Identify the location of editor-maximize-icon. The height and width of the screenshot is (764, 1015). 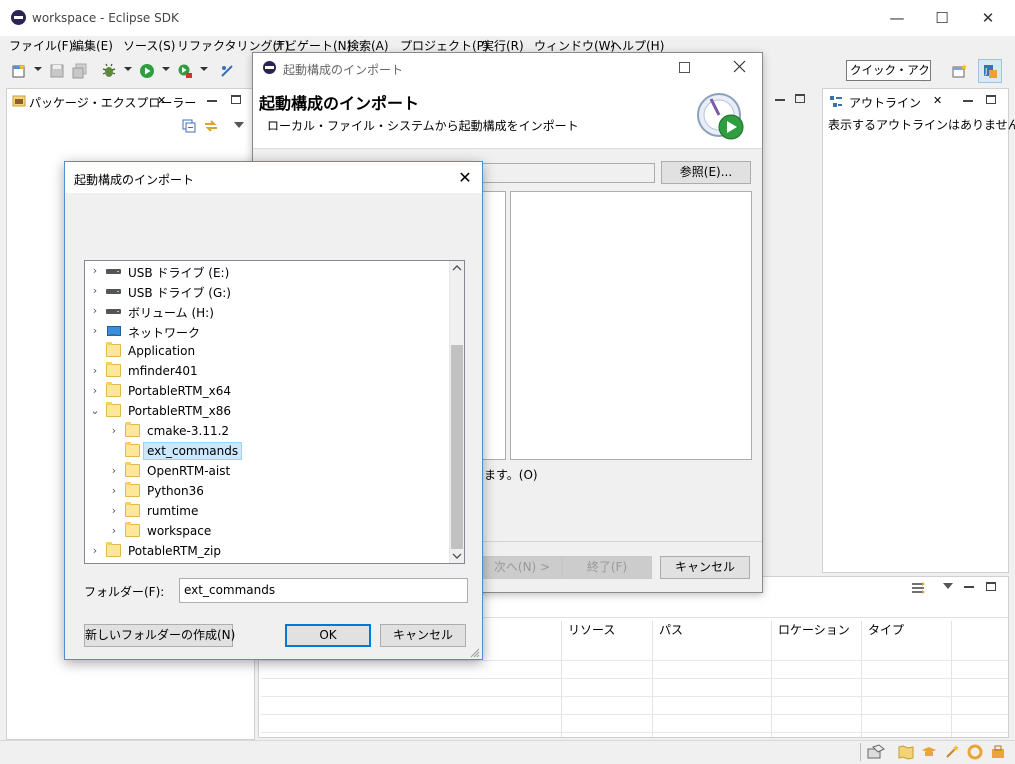
(800, 98).